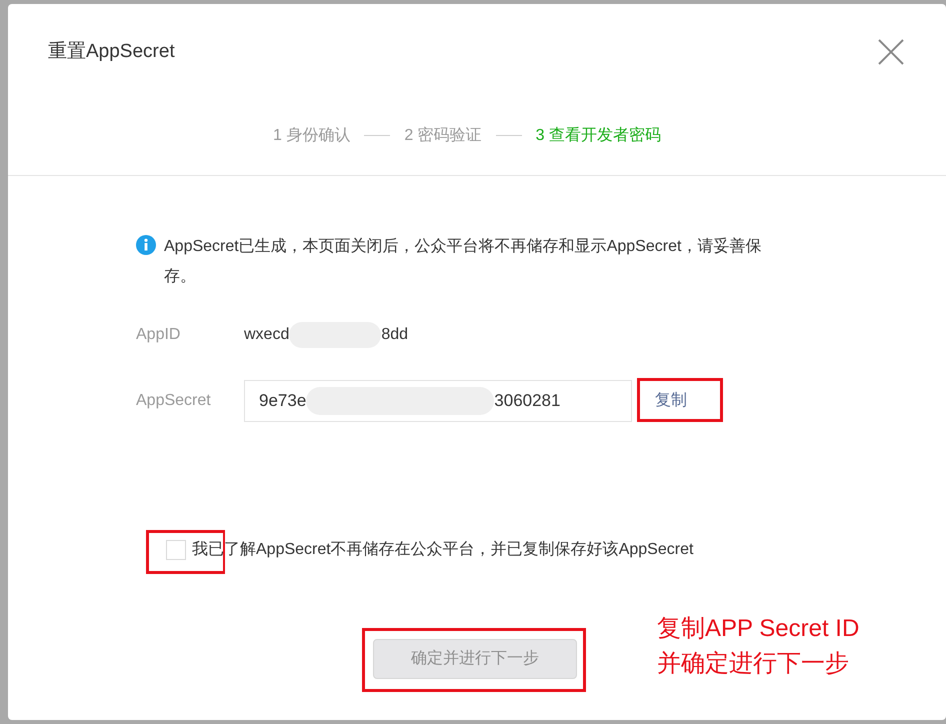 The width and height of the screenshot is (946, 724). I want to click on notice-text: AppSecret已生成，本页面关闭后，公众平台将不再储存和显示AppSecret，请妥善保存。, so click(463, 261).